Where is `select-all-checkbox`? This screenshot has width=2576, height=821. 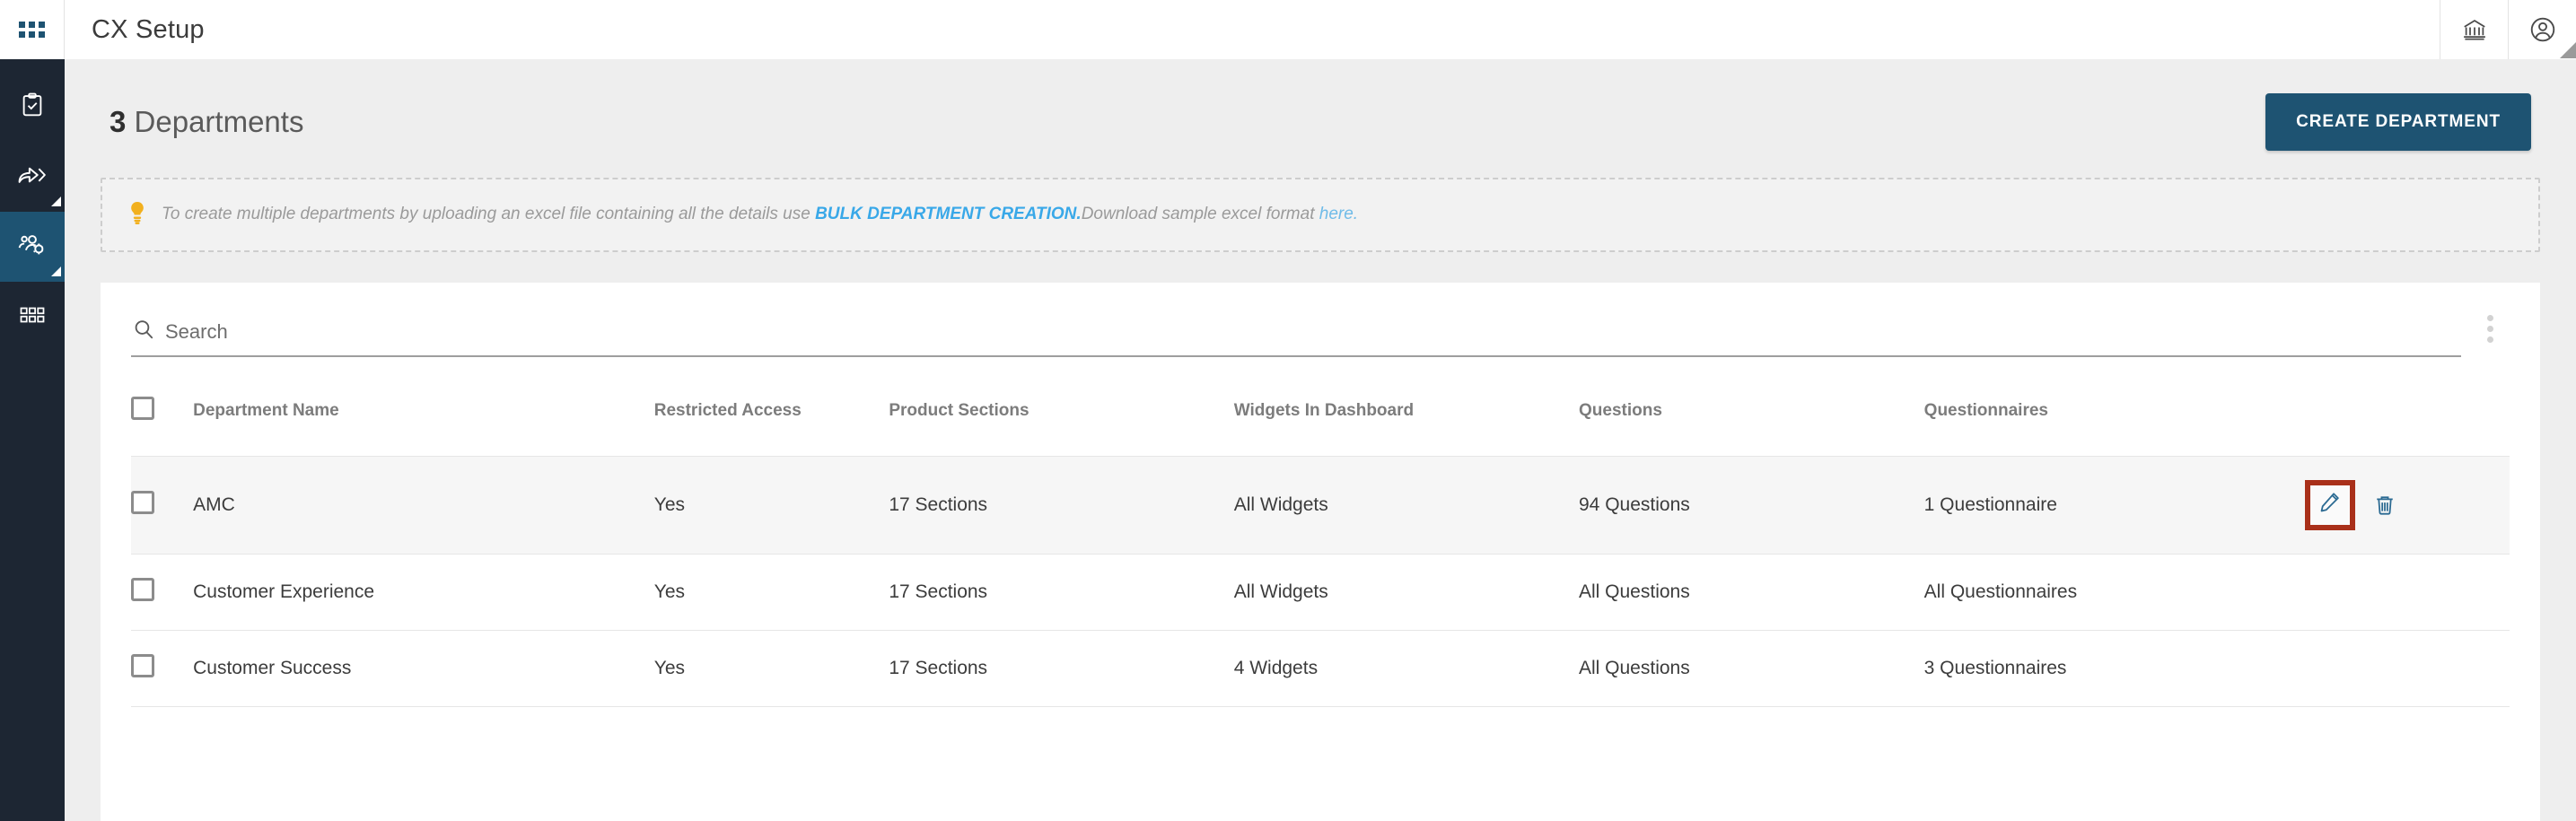 select-all-checkbox is located at coordinates (142, 408).